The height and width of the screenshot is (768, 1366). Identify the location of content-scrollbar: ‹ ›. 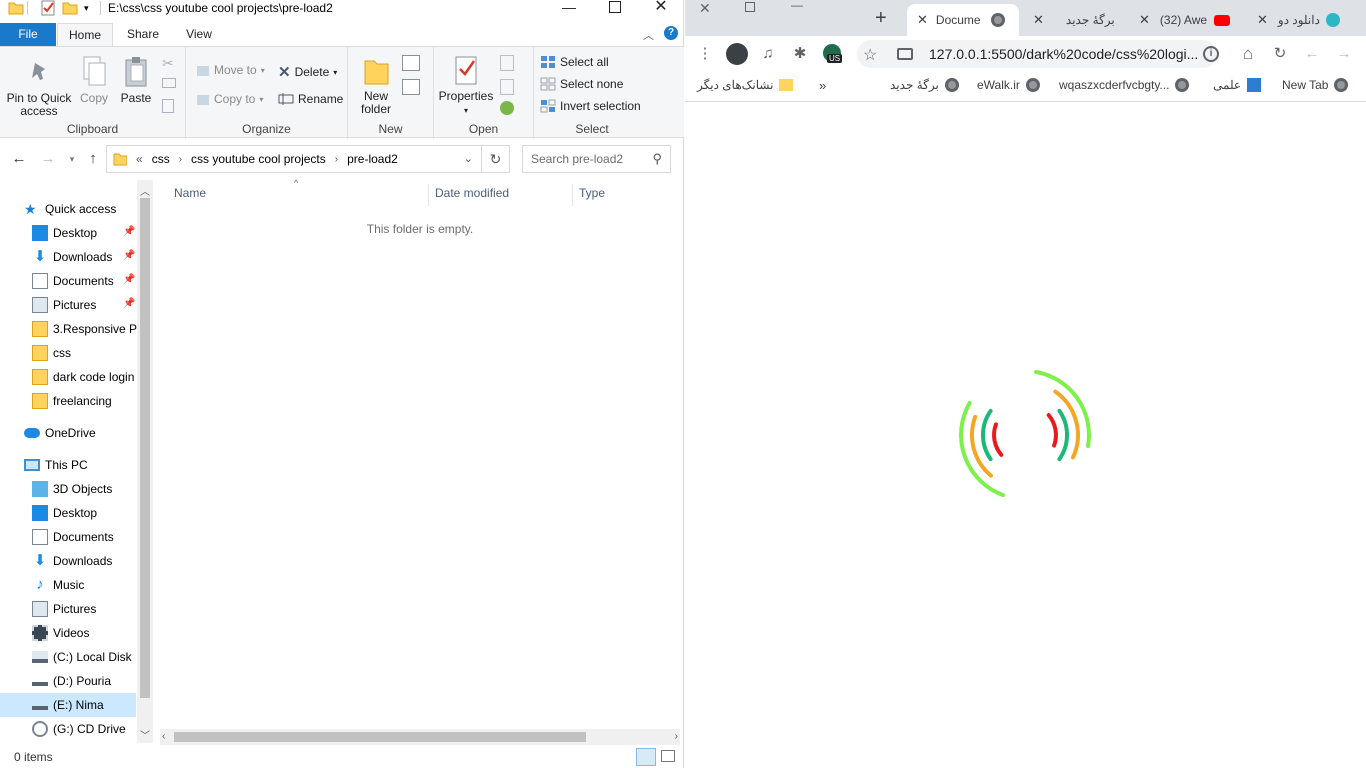
(420, 737).